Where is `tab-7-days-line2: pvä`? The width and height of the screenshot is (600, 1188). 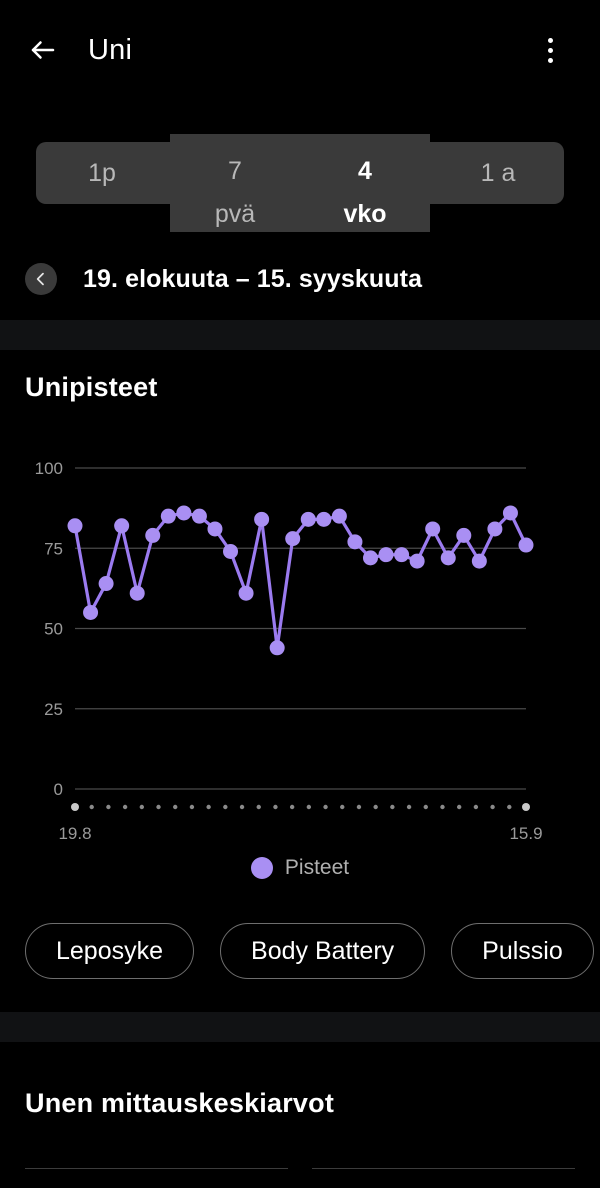
tab-7-days-line2: pvä is located at coordinates (235, 214).